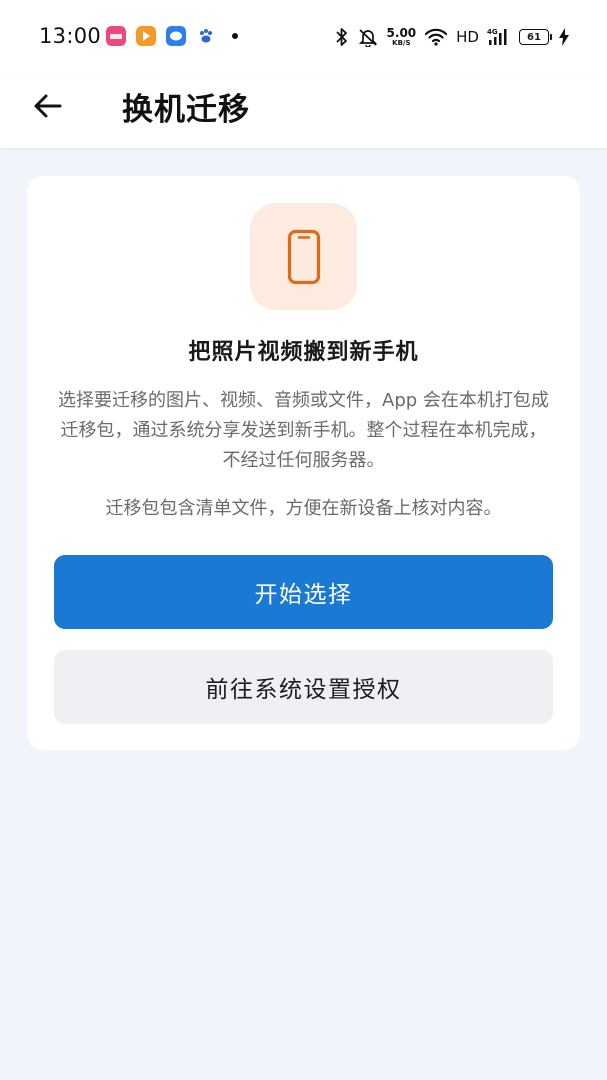  I want to click on network-speed: 5.00 KB/S, so click(402, 37).